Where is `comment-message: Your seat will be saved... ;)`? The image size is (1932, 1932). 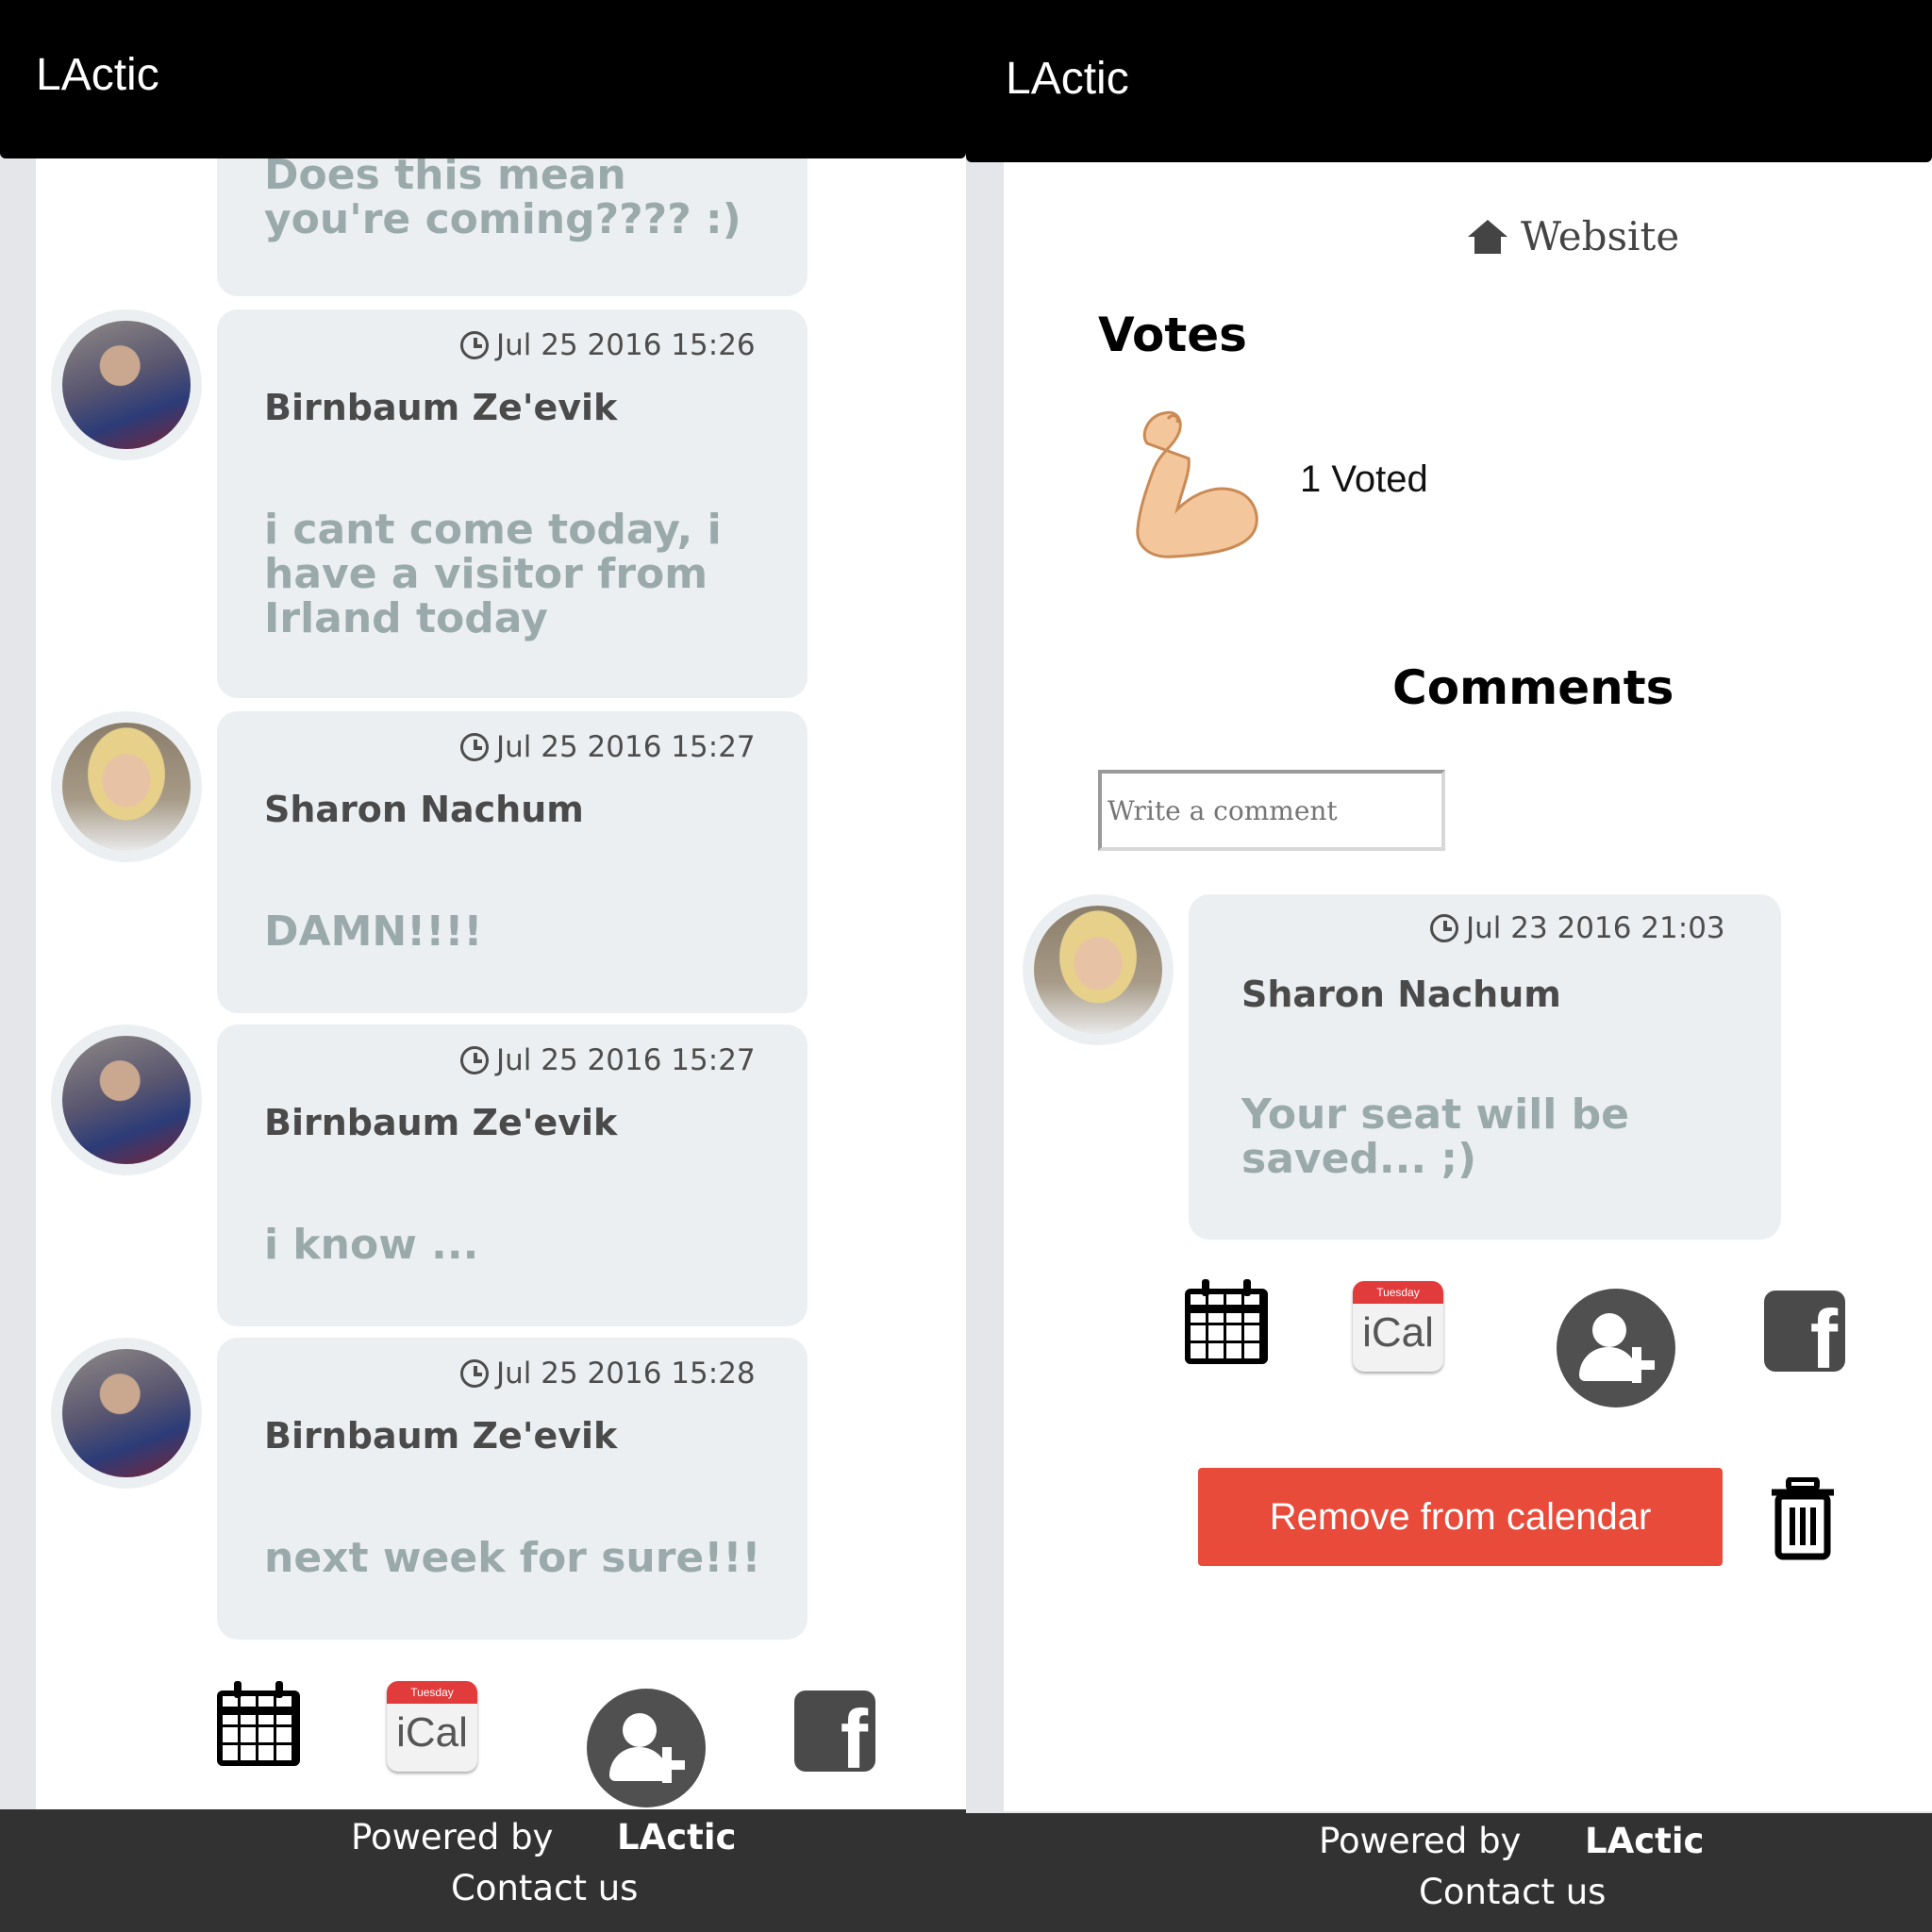 comment-message: Your seat will be saved... ;) is located at coordinates (1435, 1137).